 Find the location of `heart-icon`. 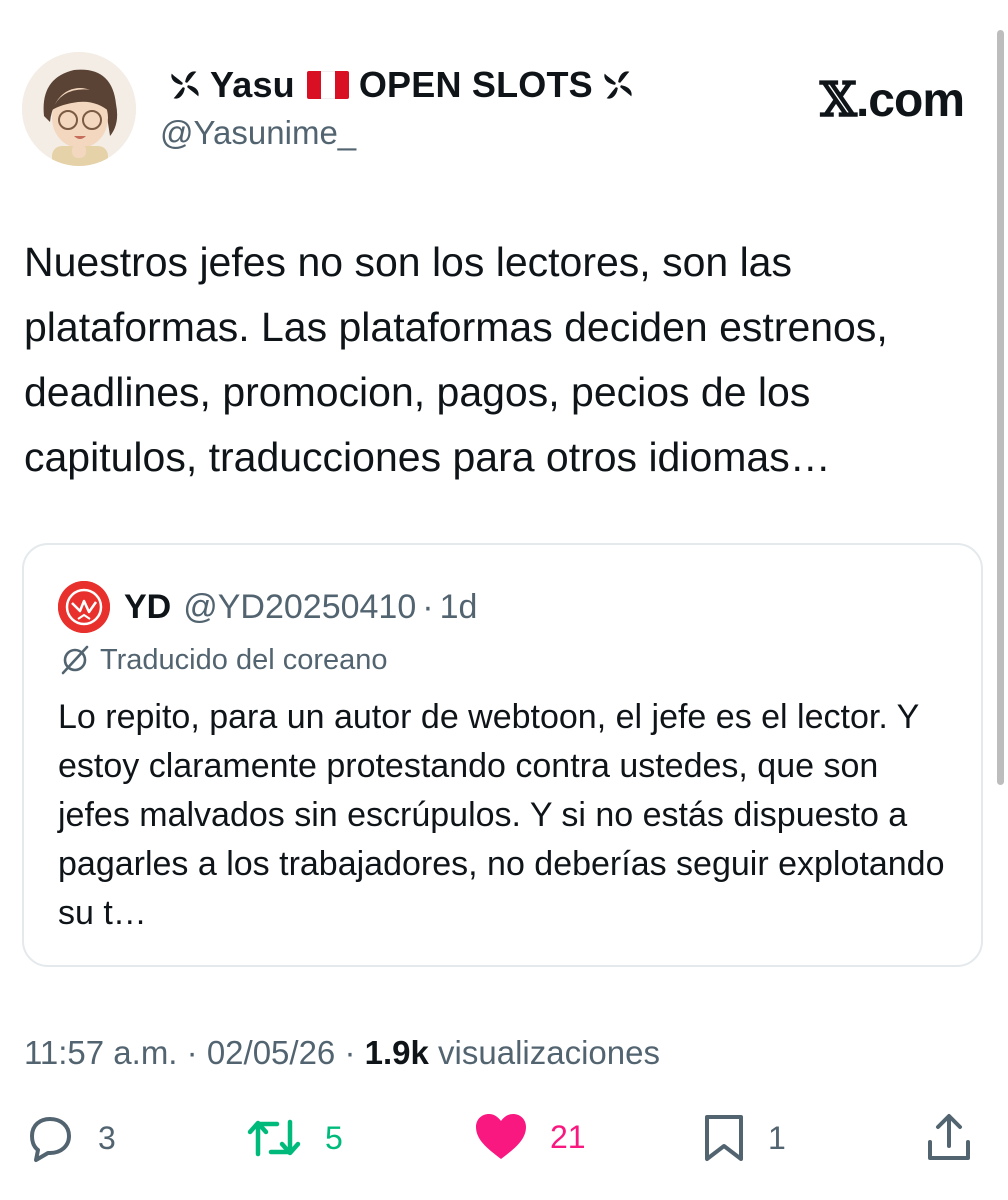

heart-icon is located at coordinates (501, 1136).